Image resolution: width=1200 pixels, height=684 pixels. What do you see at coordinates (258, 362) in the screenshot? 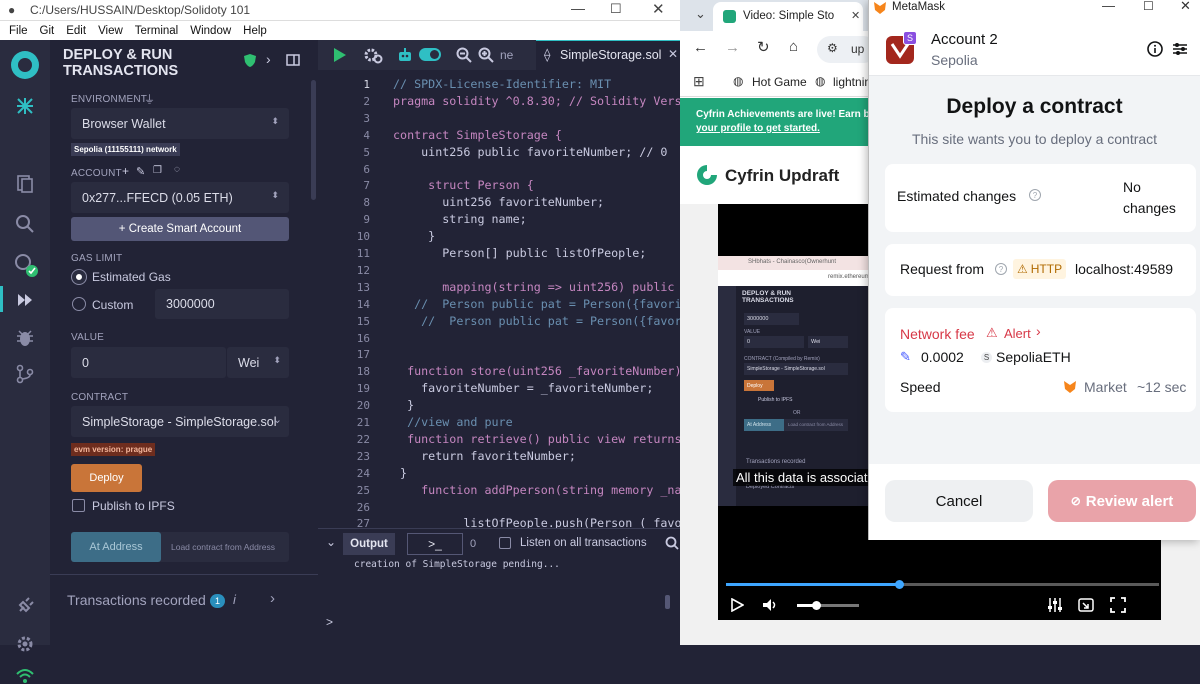
I see `value-unit-select: Wei ⬍` at bounding box center [258, 362].